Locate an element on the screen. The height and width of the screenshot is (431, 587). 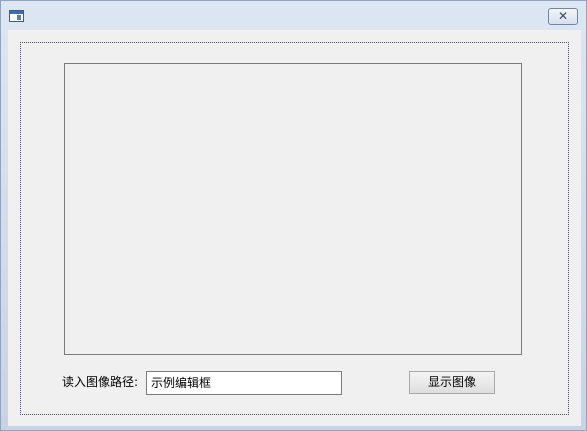
show-image-button: 显示图像 is located at coordinates (452, 382).